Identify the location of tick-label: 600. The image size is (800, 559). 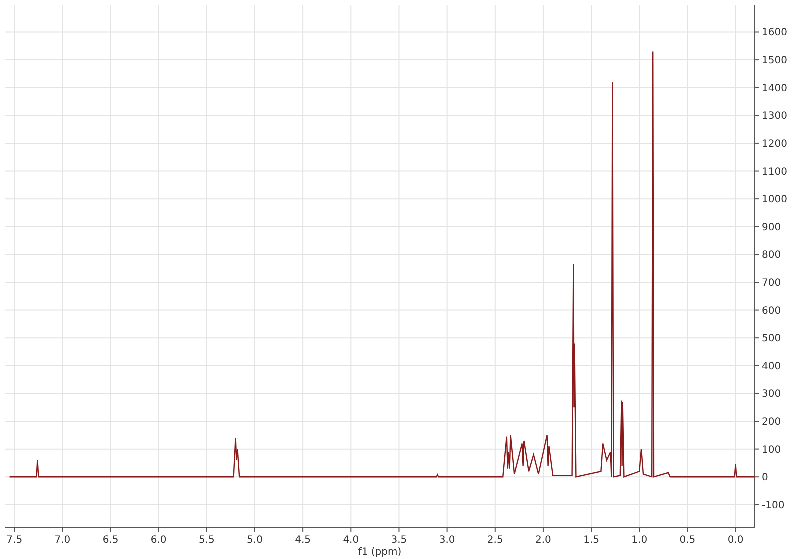
(772, 311).